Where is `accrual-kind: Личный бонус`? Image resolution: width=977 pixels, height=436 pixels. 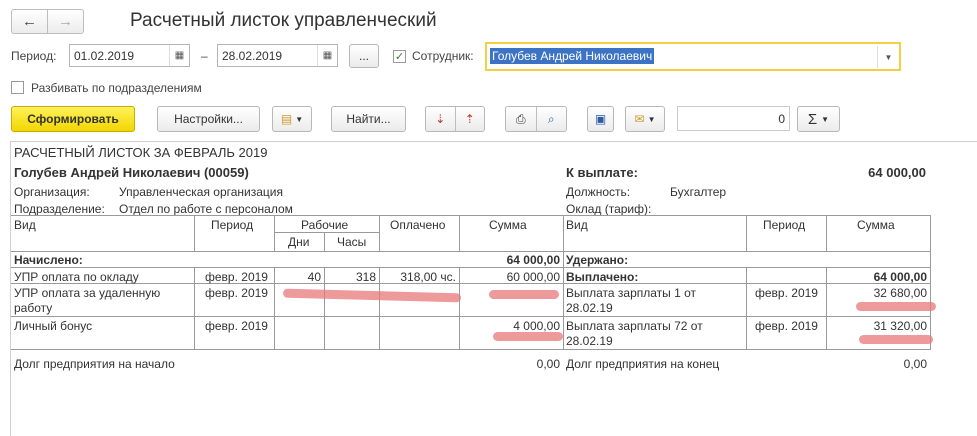 accrual-kind: Личный бонус is located at coordinates (53, 326).